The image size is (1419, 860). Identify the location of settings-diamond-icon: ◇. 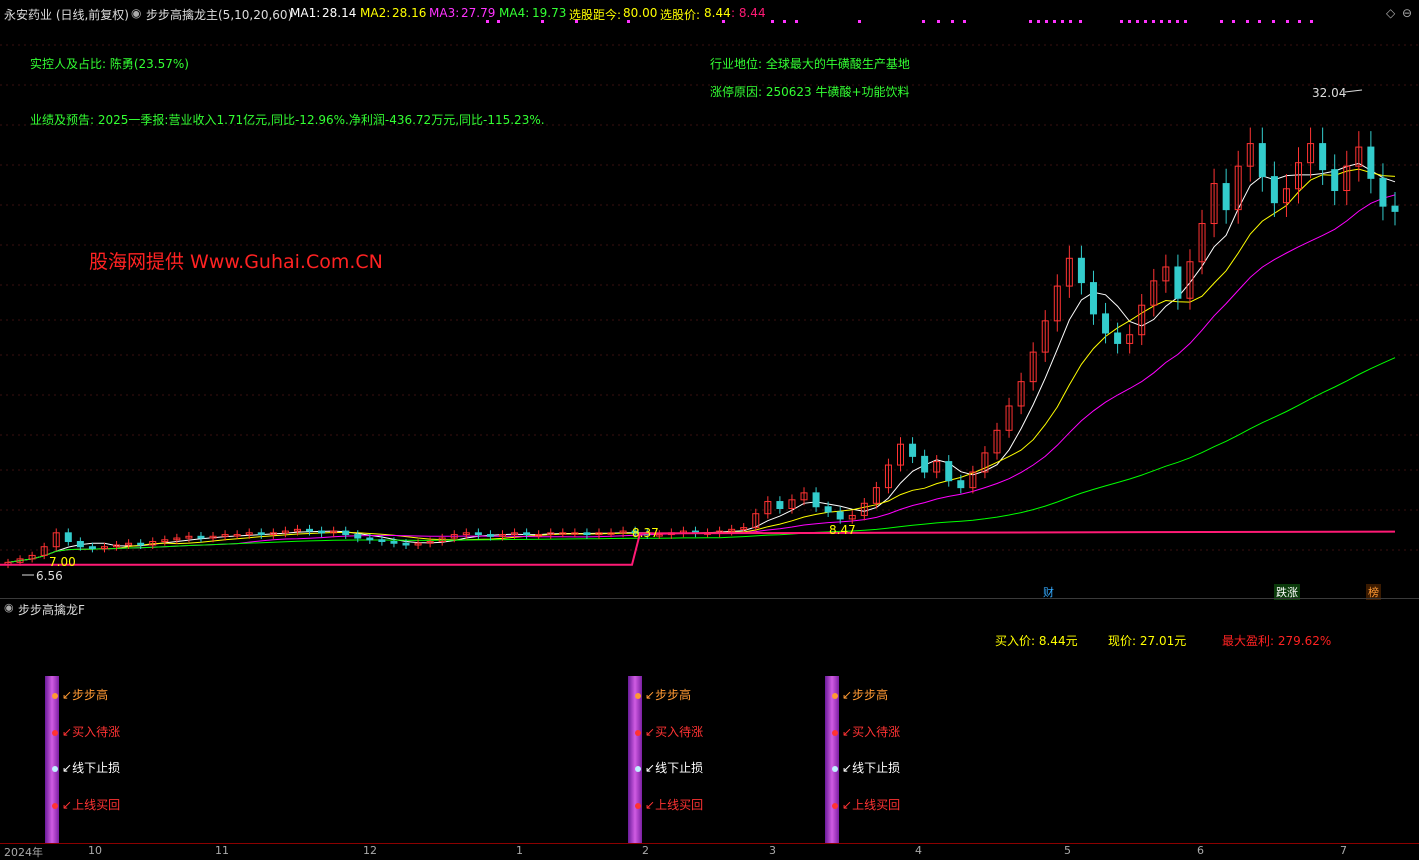
(1390, 13).